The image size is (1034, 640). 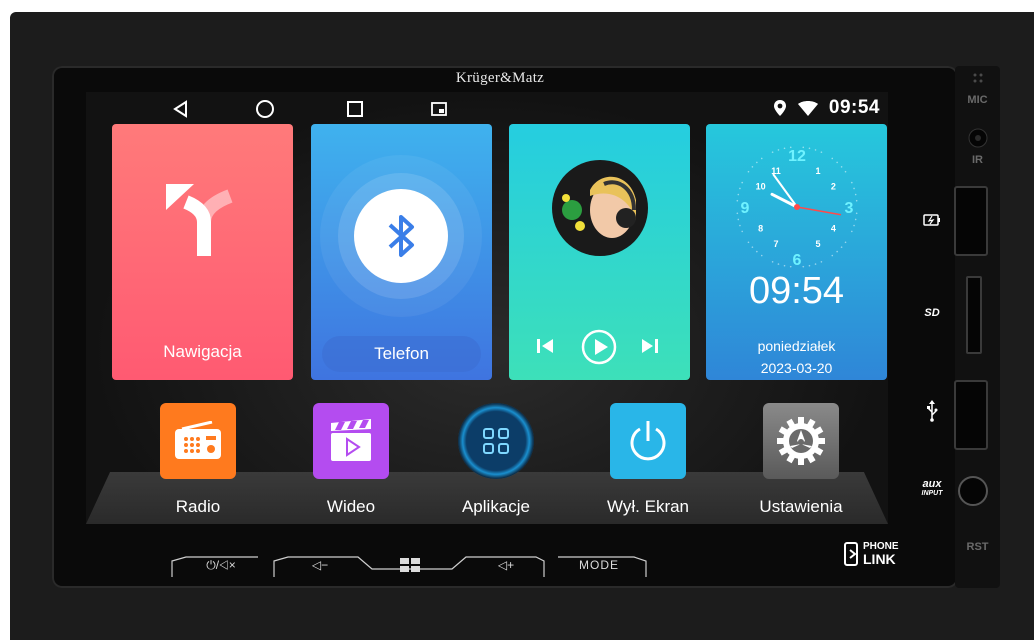 I want to click on navigation-tile: Nawigacja, so click(x=202, y=252).